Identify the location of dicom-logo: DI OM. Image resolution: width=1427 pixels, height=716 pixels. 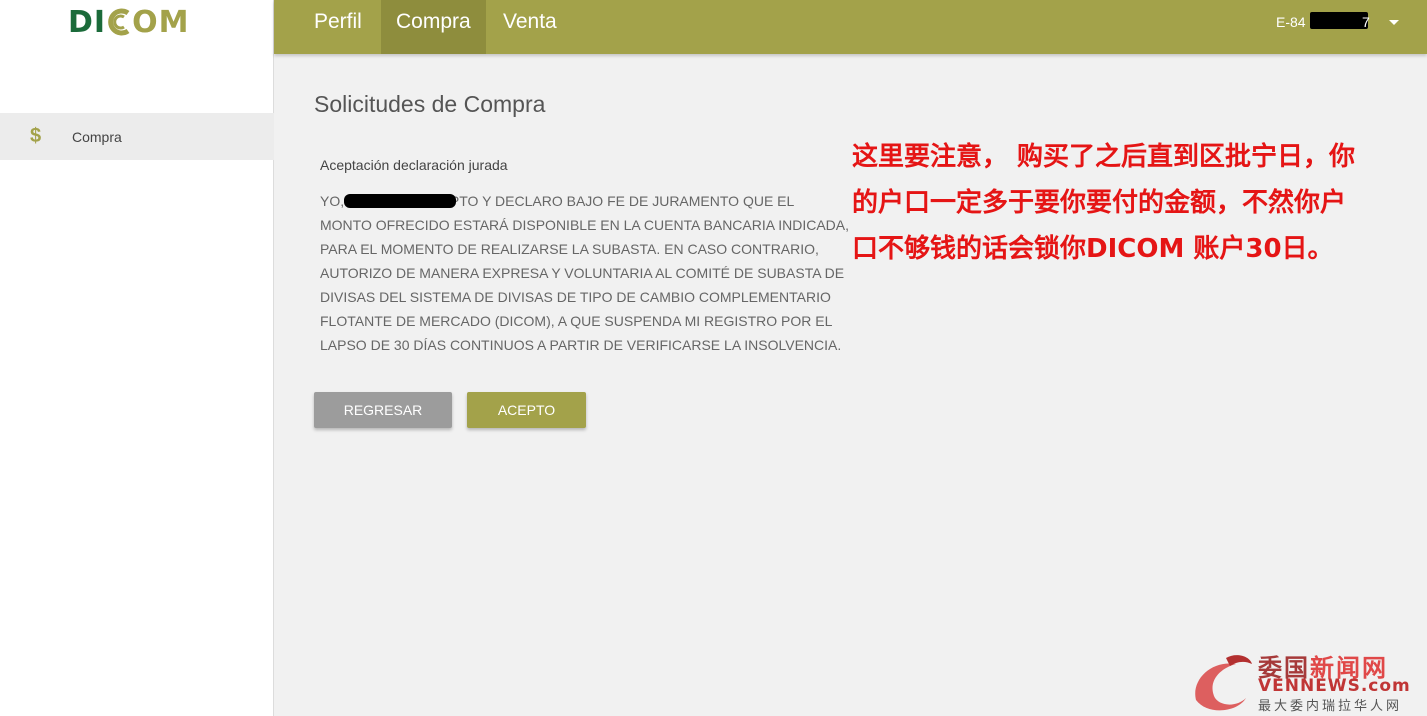
(129, 22).